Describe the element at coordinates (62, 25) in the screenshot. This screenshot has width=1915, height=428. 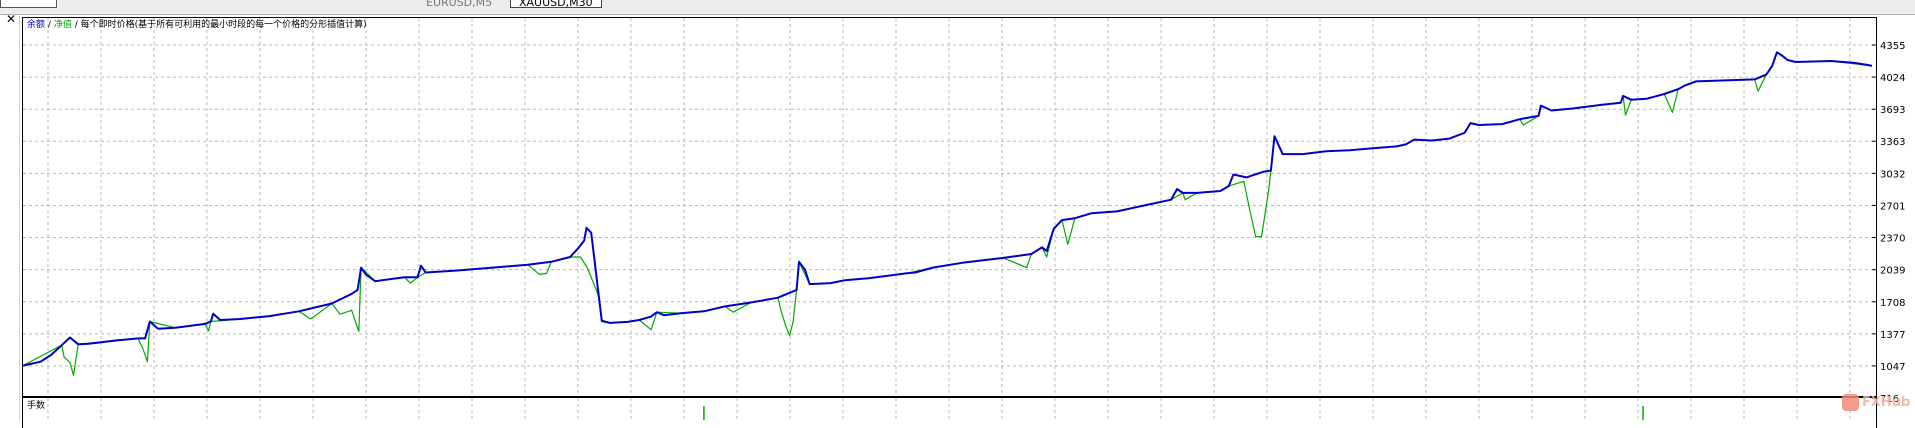
I see `legend-equity-label: 净值` at that location.